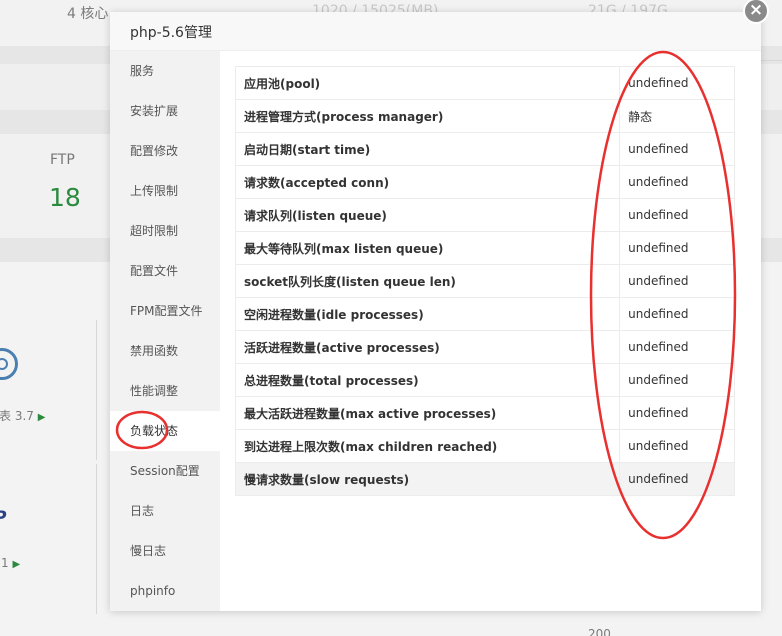  What do you see at coordinates (165, 471) in the screenshot?
I see `menu-item-session-config: Session配置` at bounding box center [165, 471].